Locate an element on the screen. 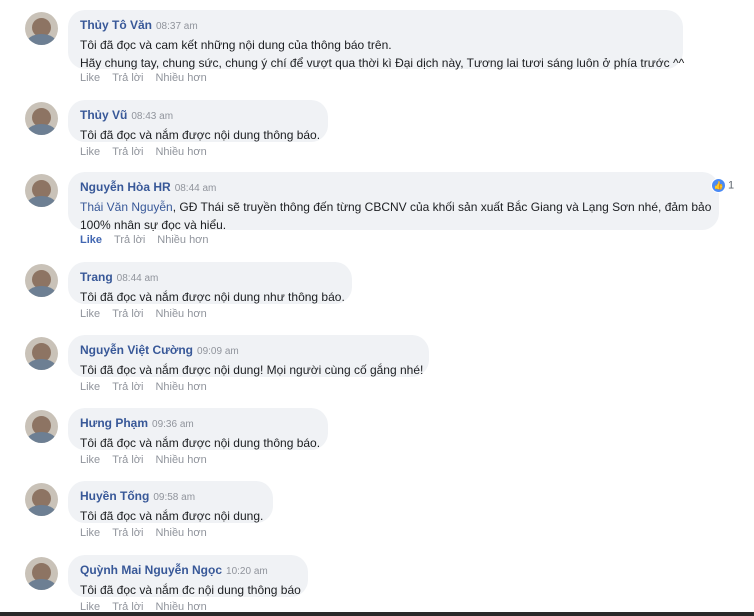 This screenshot has height=616, width=754. comment-time: 09:09 am is located at coordinates (218, 351).